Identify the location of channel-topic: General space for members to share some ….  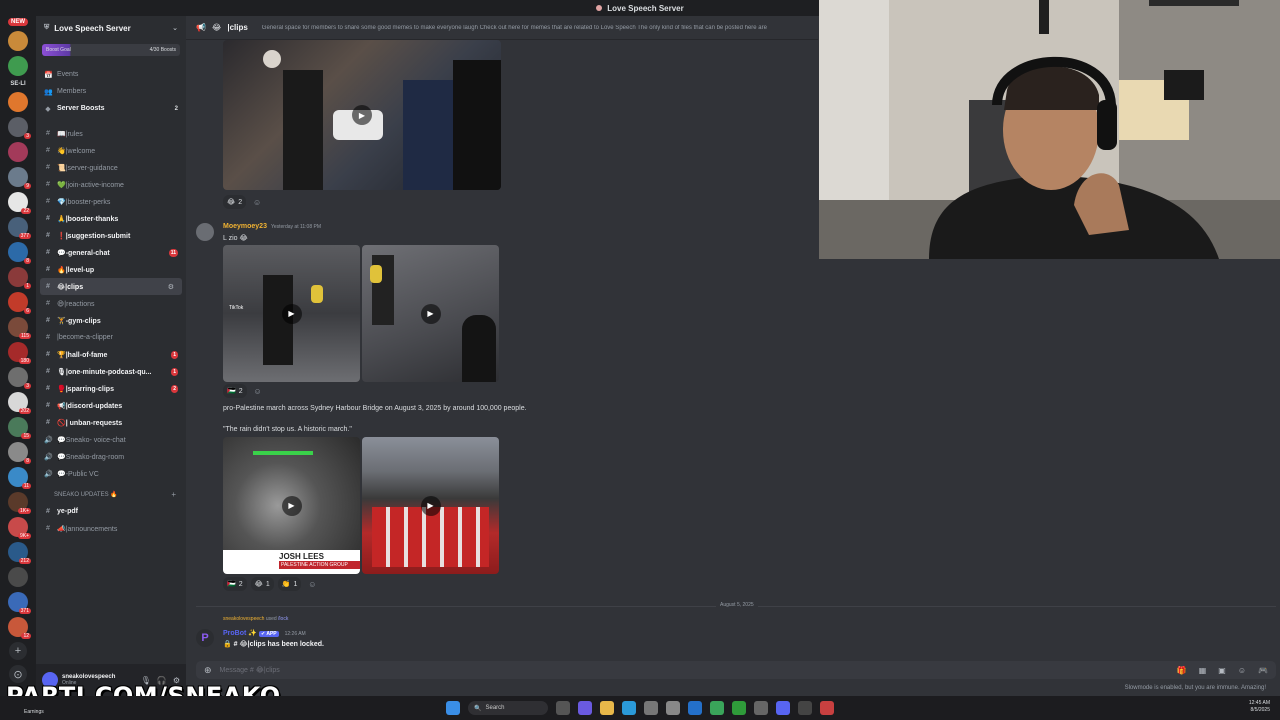
(514, 28).